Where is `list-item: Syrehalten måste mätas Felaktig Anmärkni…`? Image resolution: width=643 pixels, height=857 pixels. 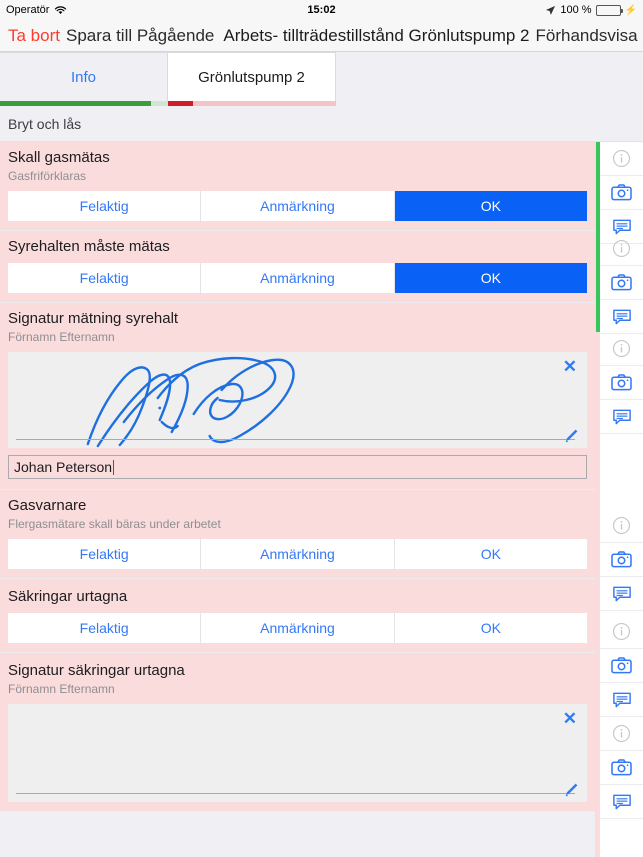
list-item: Syrehalten måste mätas Felaktig Anmärkni… is located at coordinates (297, 267).